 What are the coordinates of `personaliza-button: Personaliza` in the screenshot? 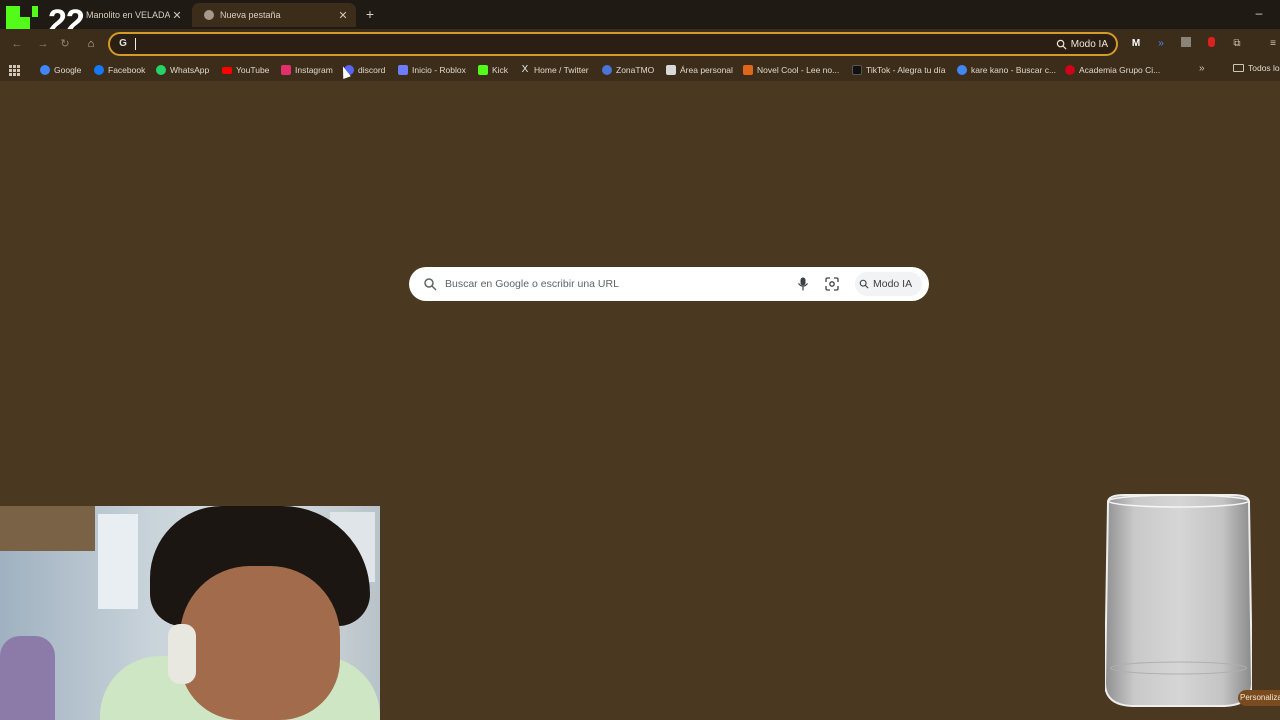 It's located at (1259, 698).